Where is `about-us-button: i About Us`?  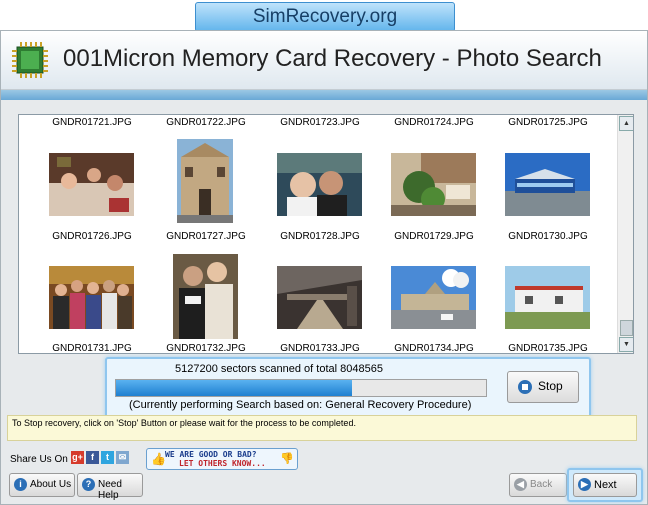
about-us-button: i About Us is located at coordinates (42, 485).